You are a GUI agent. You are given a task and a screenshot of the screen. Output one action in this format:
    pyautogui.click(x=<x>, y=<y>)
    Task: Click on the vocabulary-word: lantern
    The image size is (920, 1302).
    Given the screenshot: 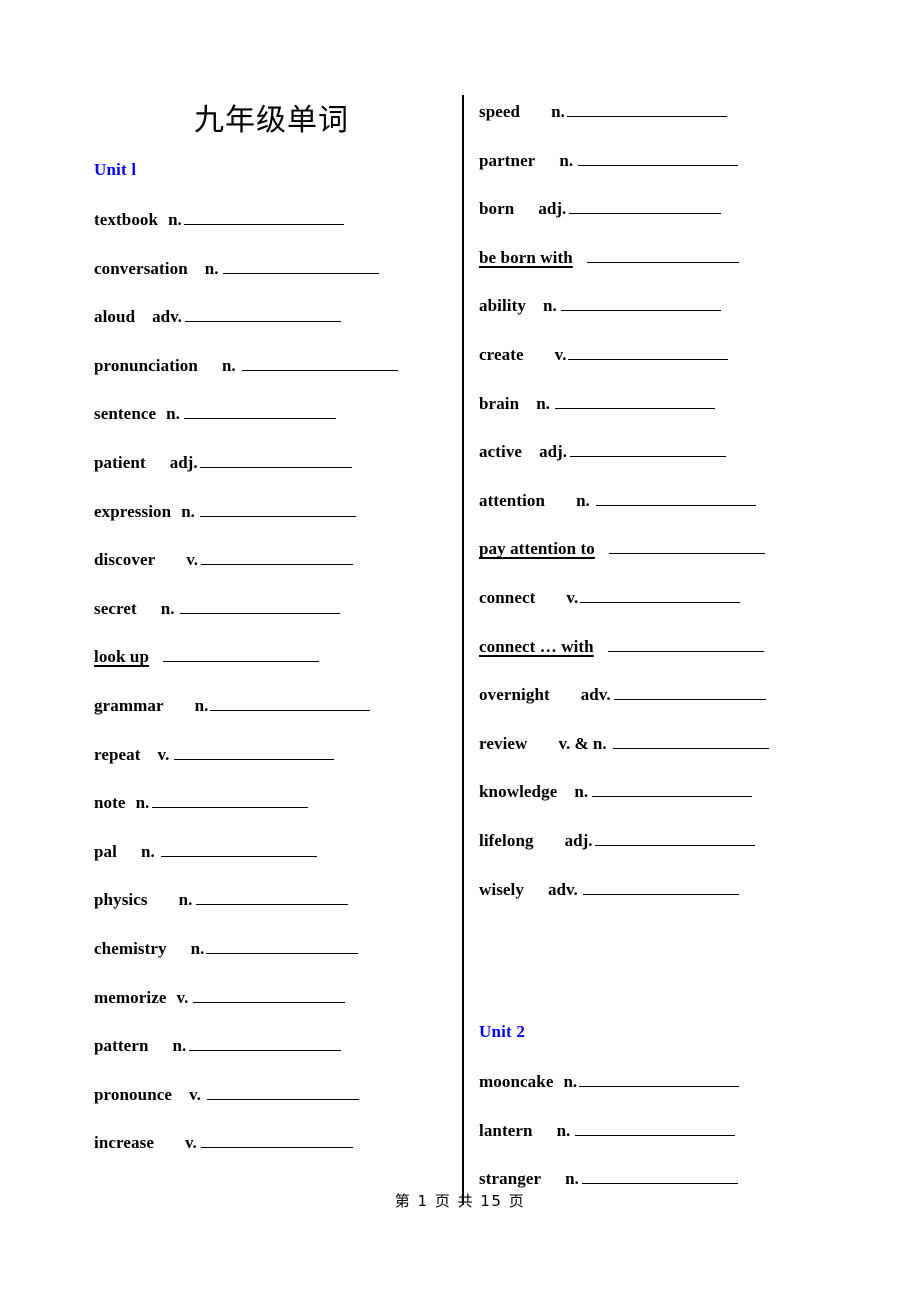 What is the action you would take?
    pyautogui.click(x=506, y=1130)
    